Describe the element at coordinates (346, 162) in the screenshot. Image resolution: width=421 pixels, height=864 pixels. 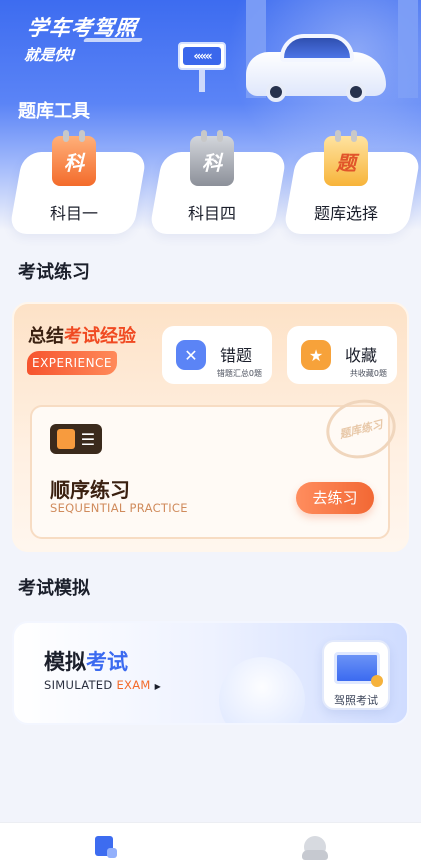
I see `tool-icon-text: 题` at that location.